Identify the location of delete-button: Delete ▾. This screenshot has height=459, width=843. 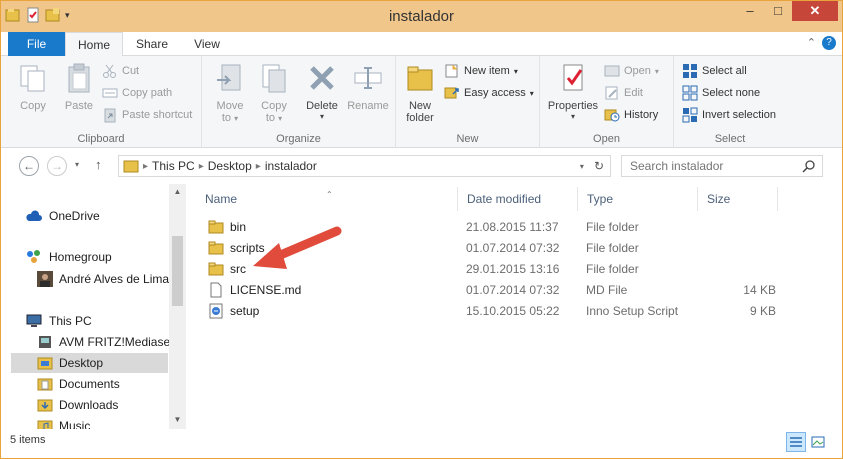
(322, 91).